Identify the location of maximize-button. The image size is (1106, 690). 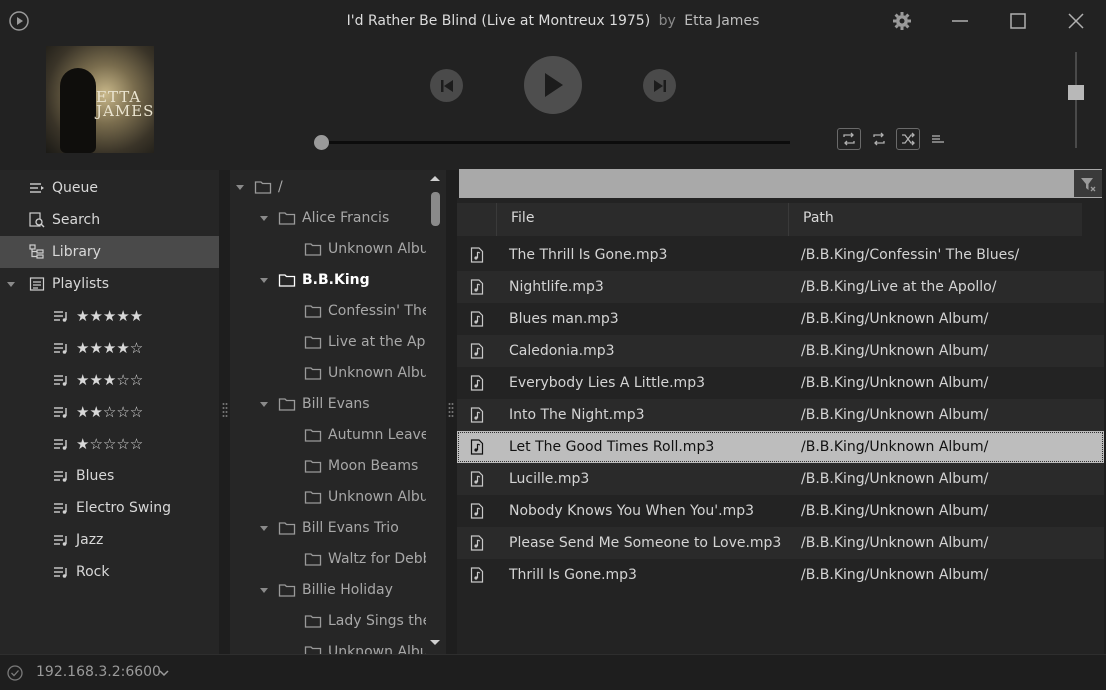
(1018, 21).